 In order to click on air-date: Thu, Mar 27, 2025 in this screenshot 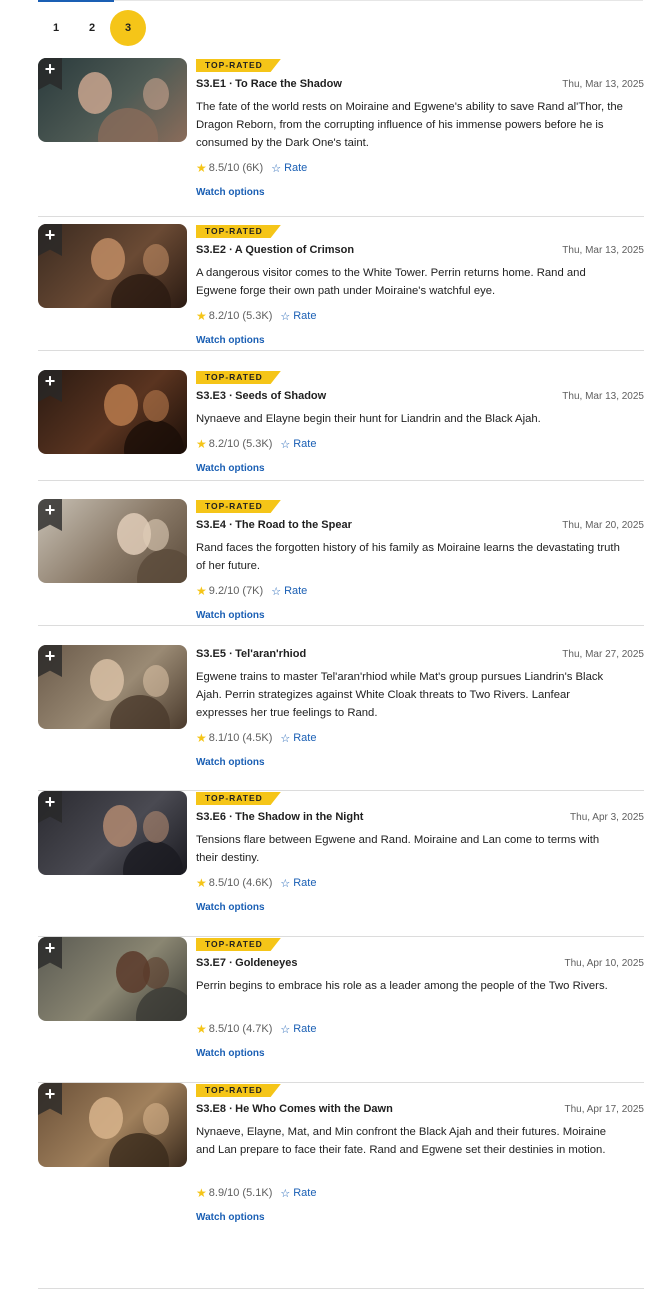, I will do `click(603, 654)`.